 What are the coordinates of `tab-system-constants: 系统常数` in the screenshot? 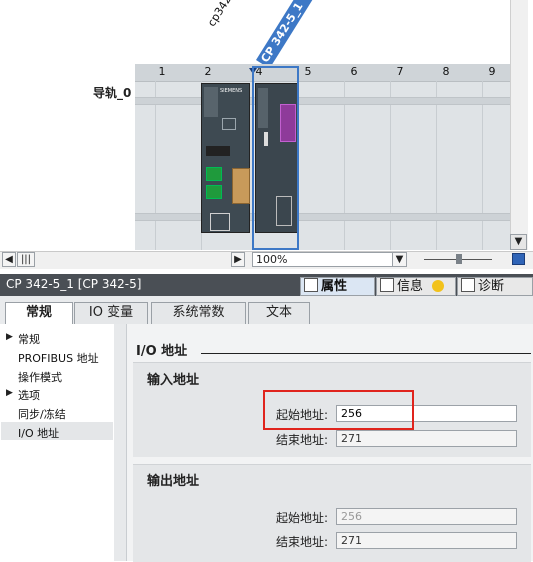 It's located at (198, 313).